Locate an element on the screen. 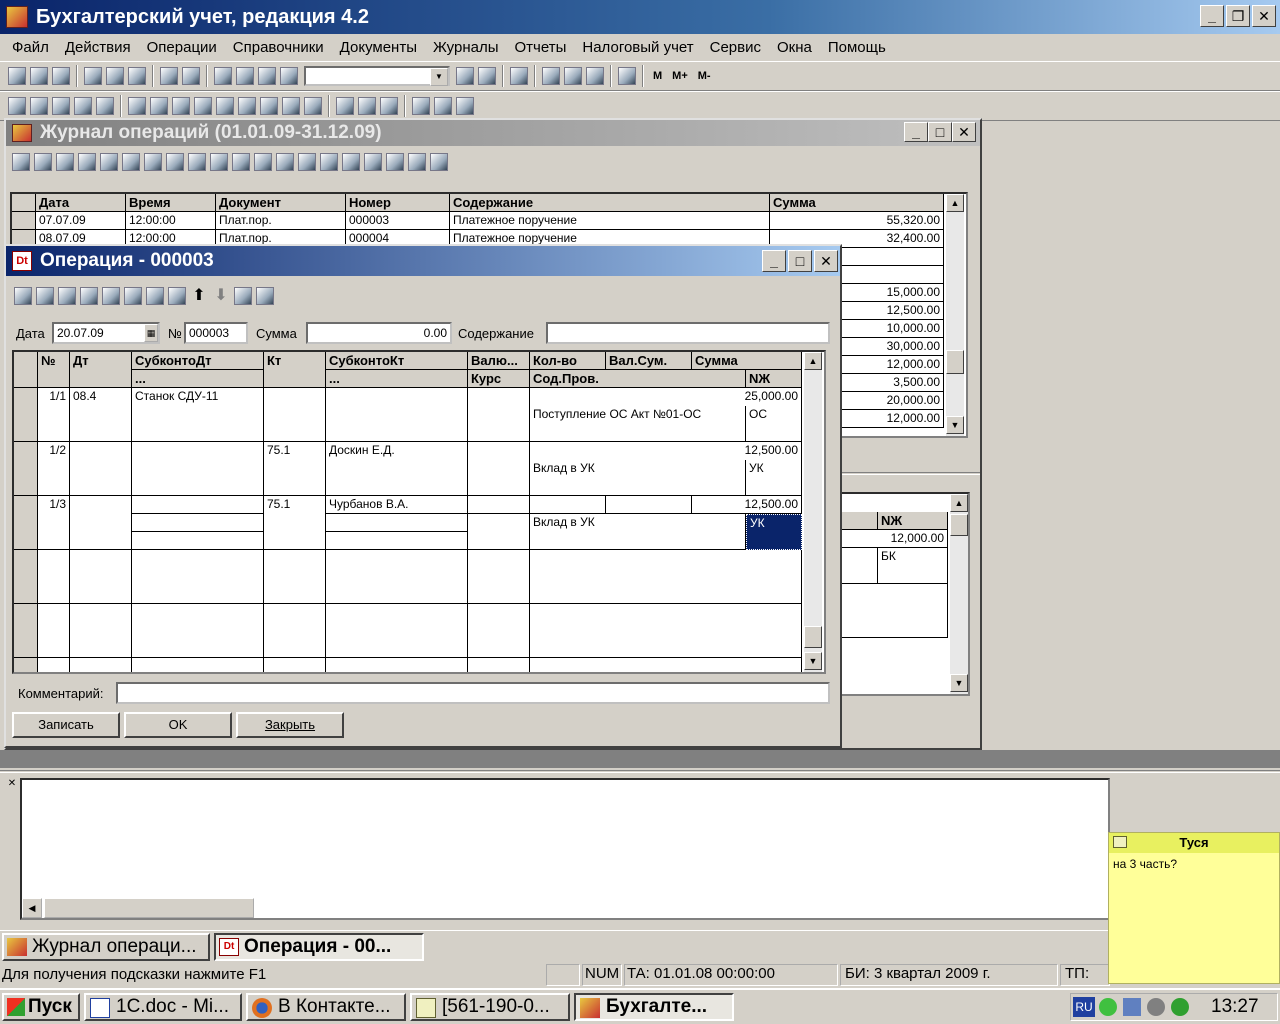 The width and height of the screenshot is (1280, 1024). col-content: Содержание is located at coordinates (610, 203).